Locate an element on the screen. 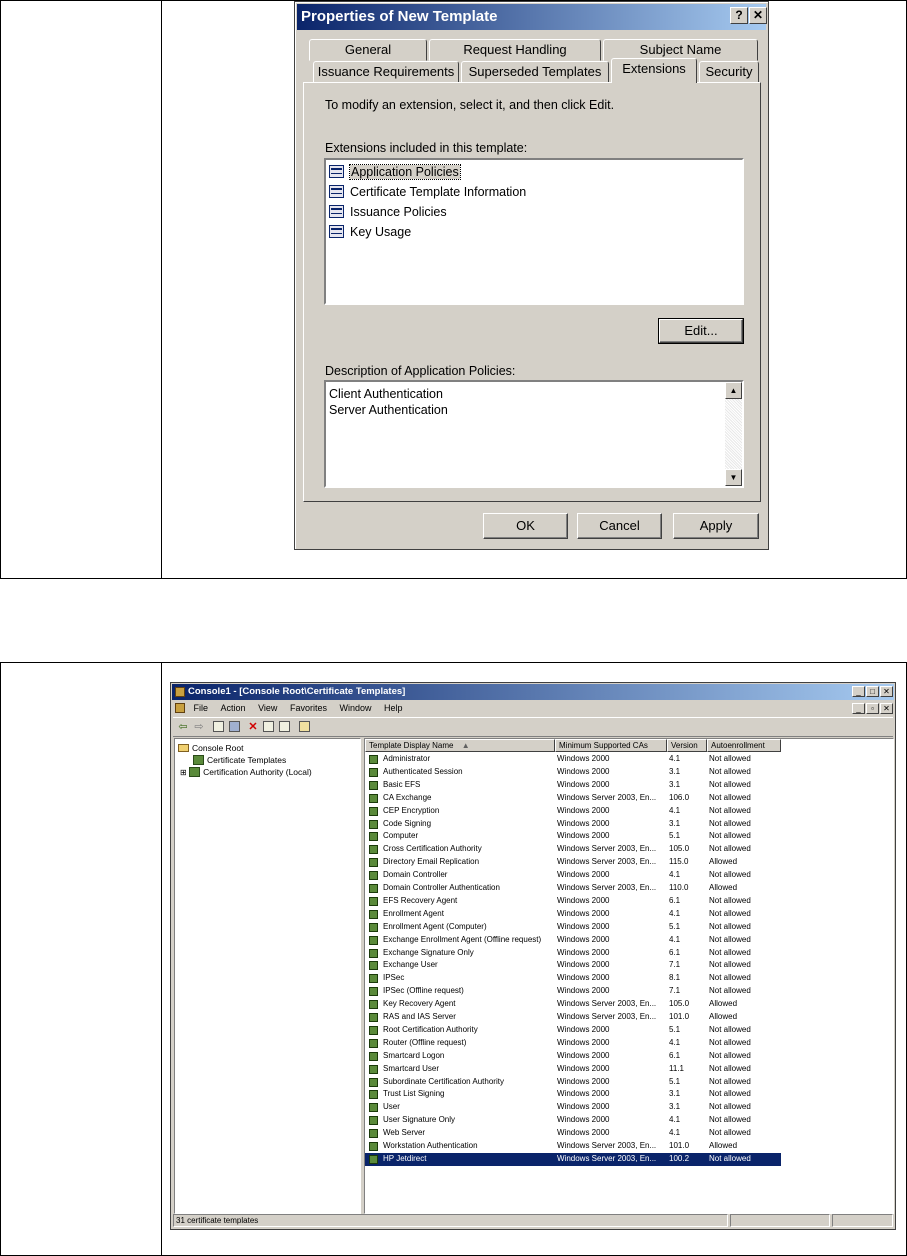 Image resolution: width=907 pixels, height=1256 pixels. table-cell: Subordinate Certification Authority is located at coordinates (443, 1081).